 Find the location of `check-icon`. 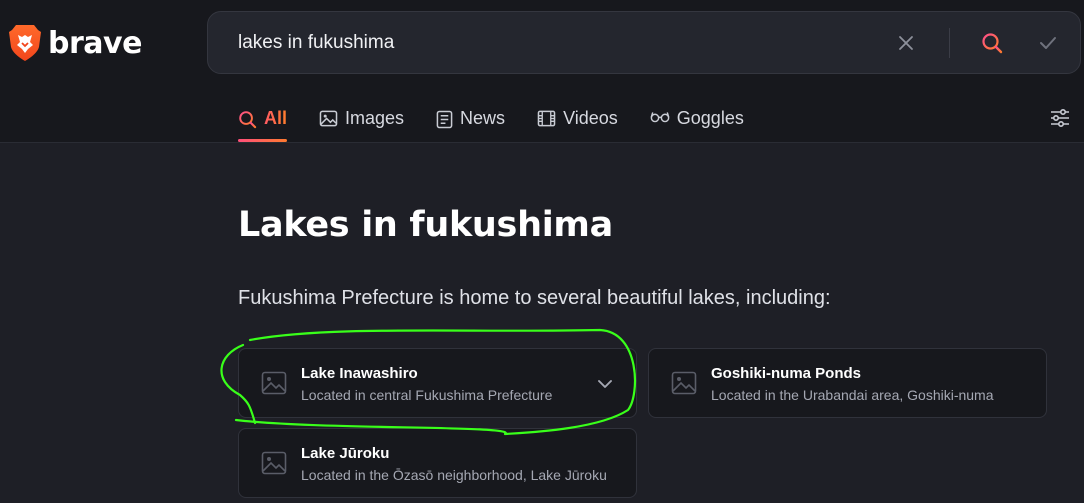

check-icon is located at coordinates (1048, 43).